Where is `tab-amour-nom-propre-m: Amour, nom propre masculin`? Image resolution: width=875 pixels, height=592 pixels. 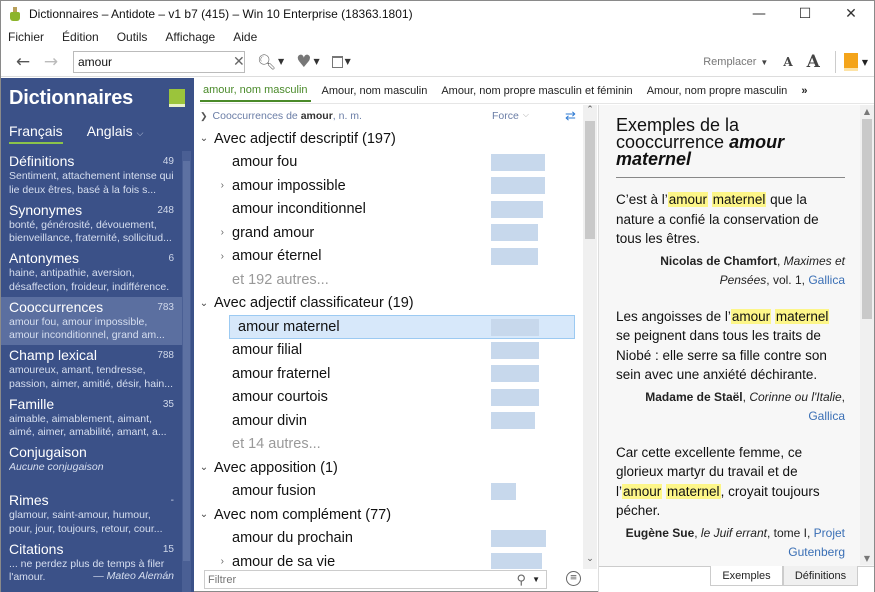
tab-amour-nom-propre-m: Amour, nom propre masculin is located at coordinates (717, 91).